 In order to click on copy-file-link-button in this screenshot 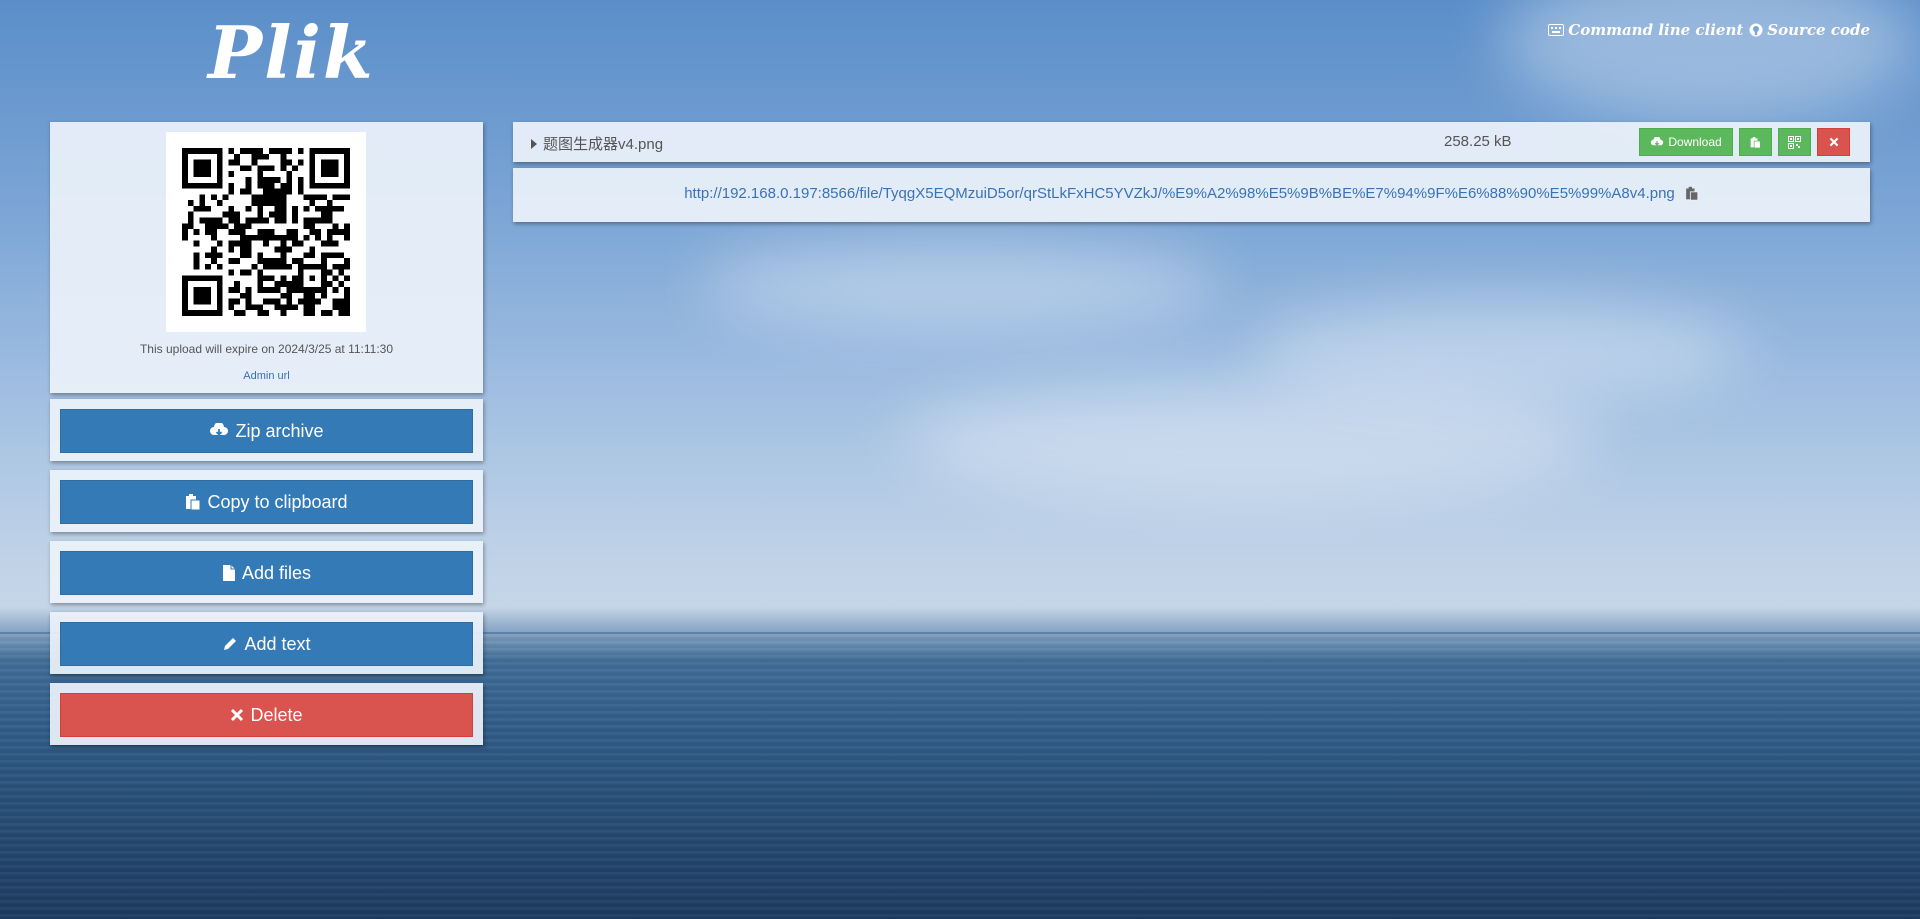, I will do `click(1755, 142)`.